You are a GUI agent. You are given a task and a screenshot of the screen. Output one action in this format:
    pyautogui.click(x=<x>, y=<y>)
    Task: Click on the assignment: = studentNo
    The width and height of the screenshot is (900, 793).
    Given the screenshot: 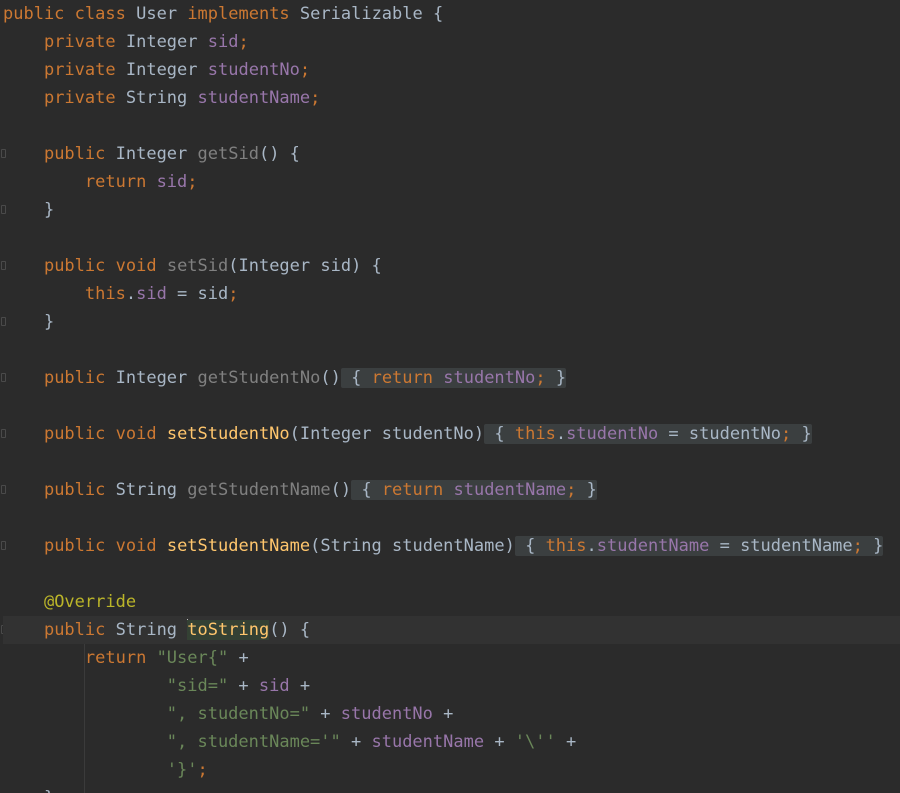 What is the action you would take?
    pyautogui.click(x=720, y=434)
    